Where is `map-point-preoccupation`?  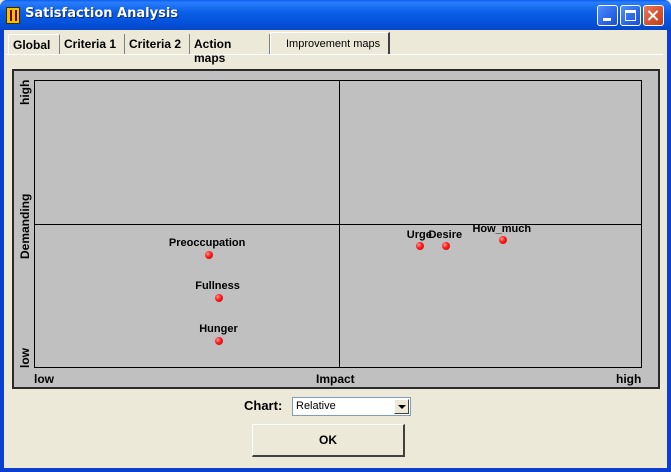
map-point-preoccupation is located at coordinates (208, 254).